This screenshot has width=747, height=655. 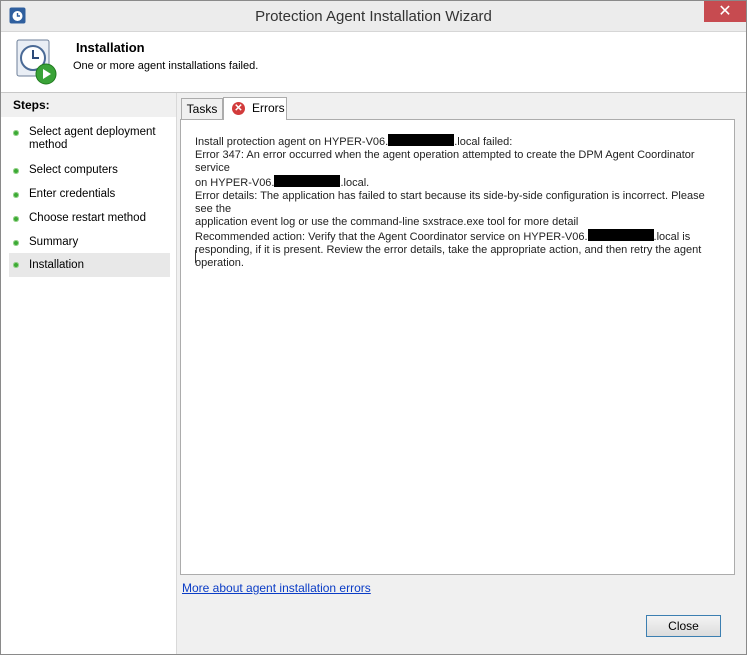 I want to click on step-label: Enter credentials, so click(x=72, y=194).